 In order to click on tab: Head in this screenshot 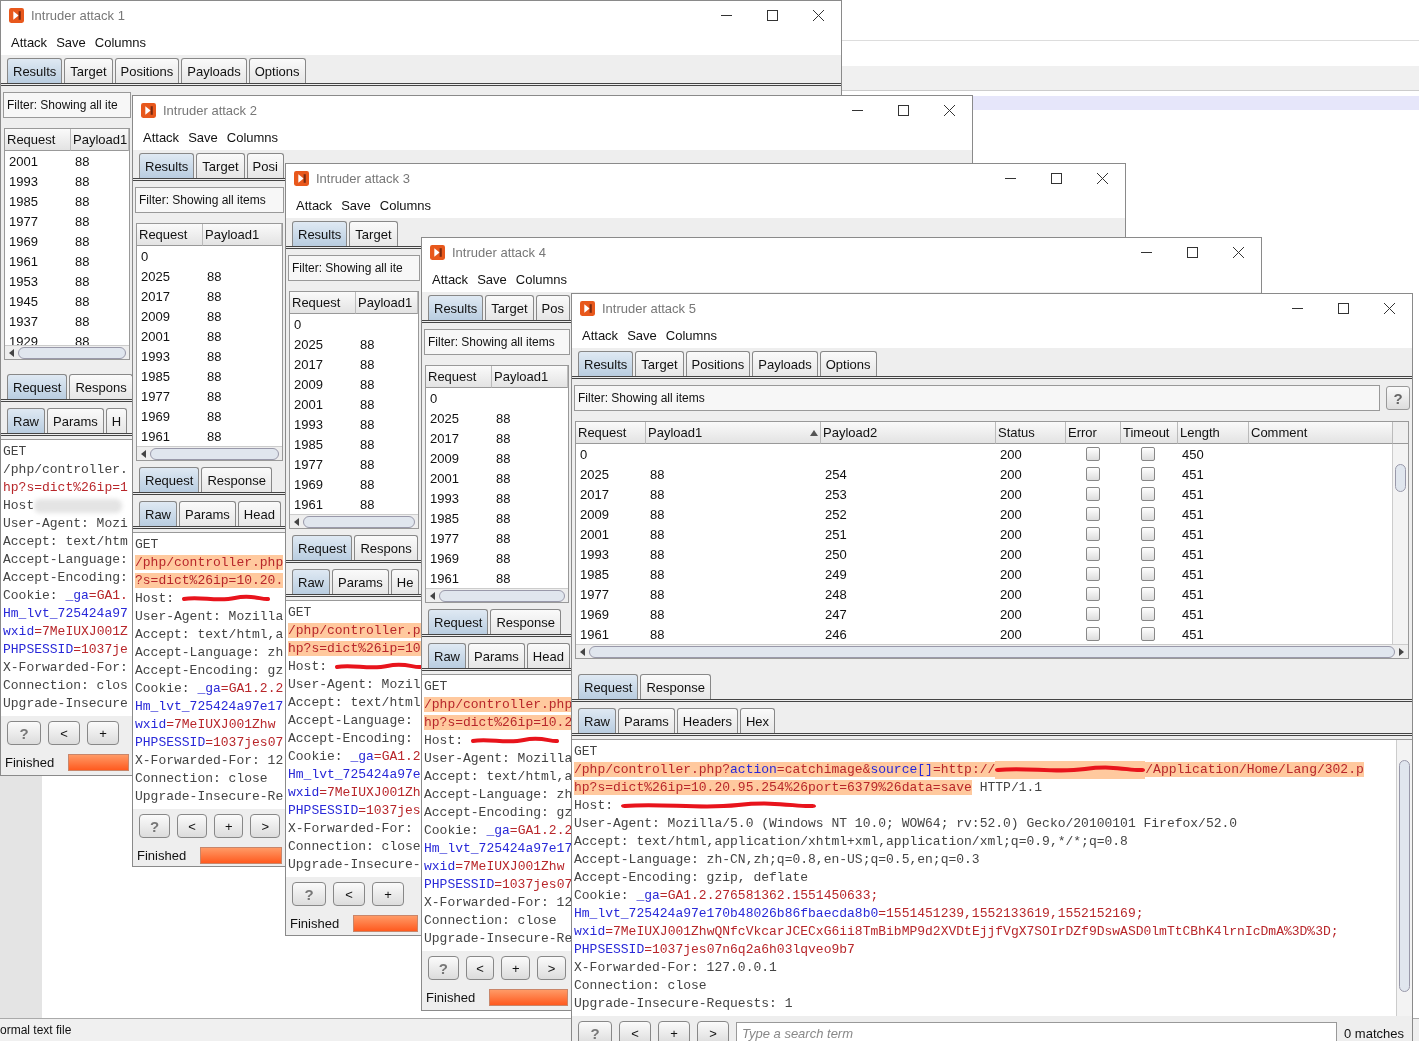, I will do `click(259, 513)`.